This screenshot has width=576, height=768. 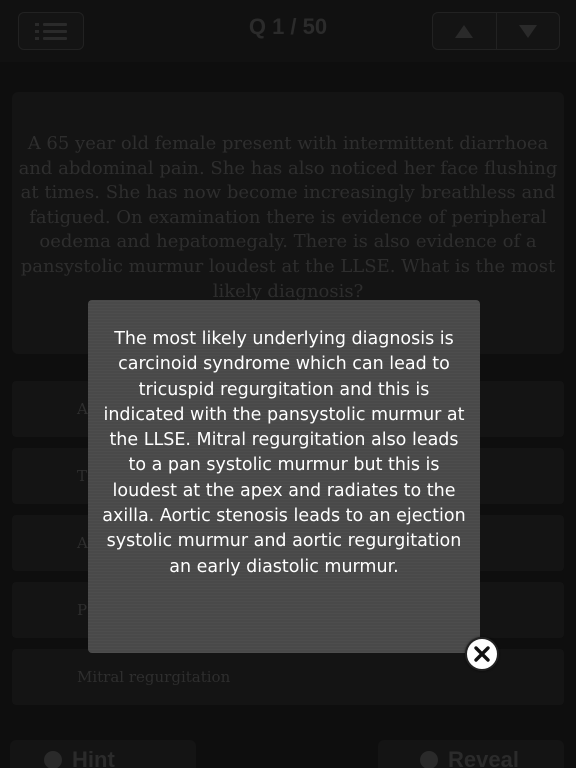 I want to click on hint-label: Hint, so click(x=93, y=757).